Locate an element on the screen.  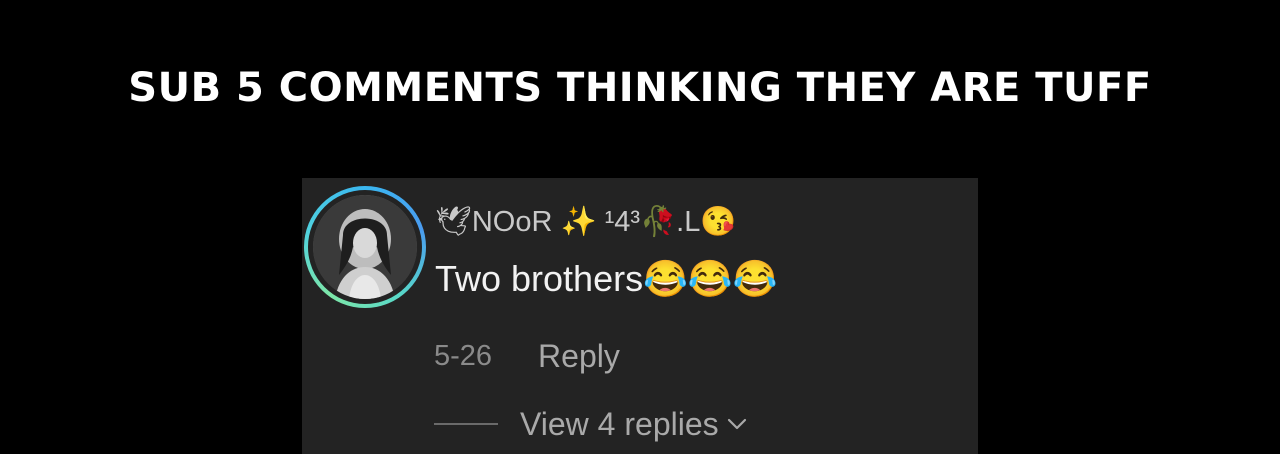
comment-meta-row: 5-26 Reply is located at coordinates (527, 356).